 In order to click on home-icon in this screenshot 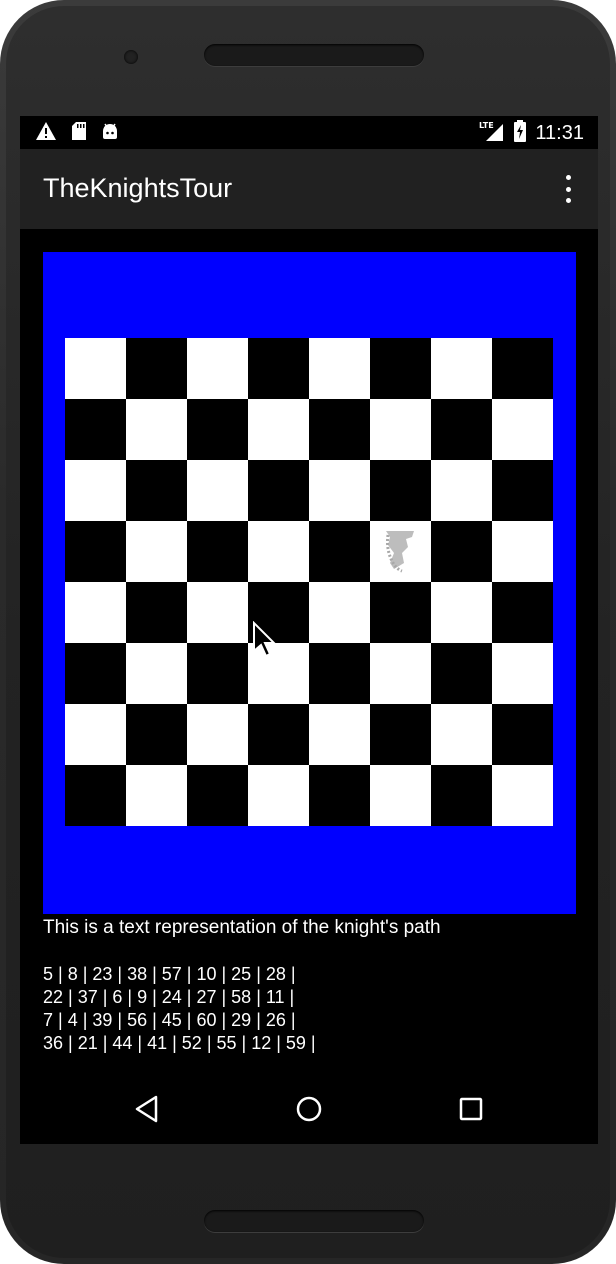, I will do `click(309, 1109)`.